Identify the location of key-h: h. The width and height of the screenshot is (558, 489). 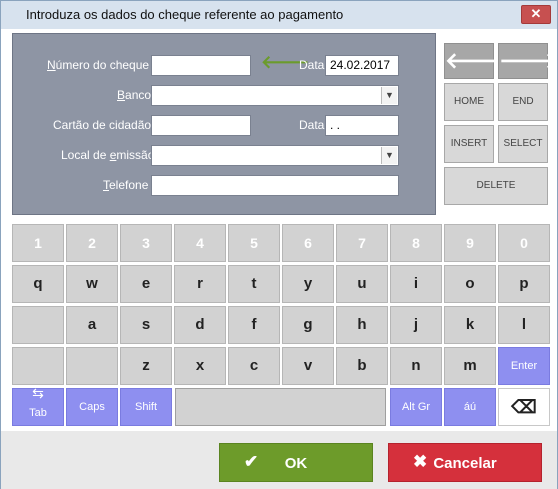
(362, 325).